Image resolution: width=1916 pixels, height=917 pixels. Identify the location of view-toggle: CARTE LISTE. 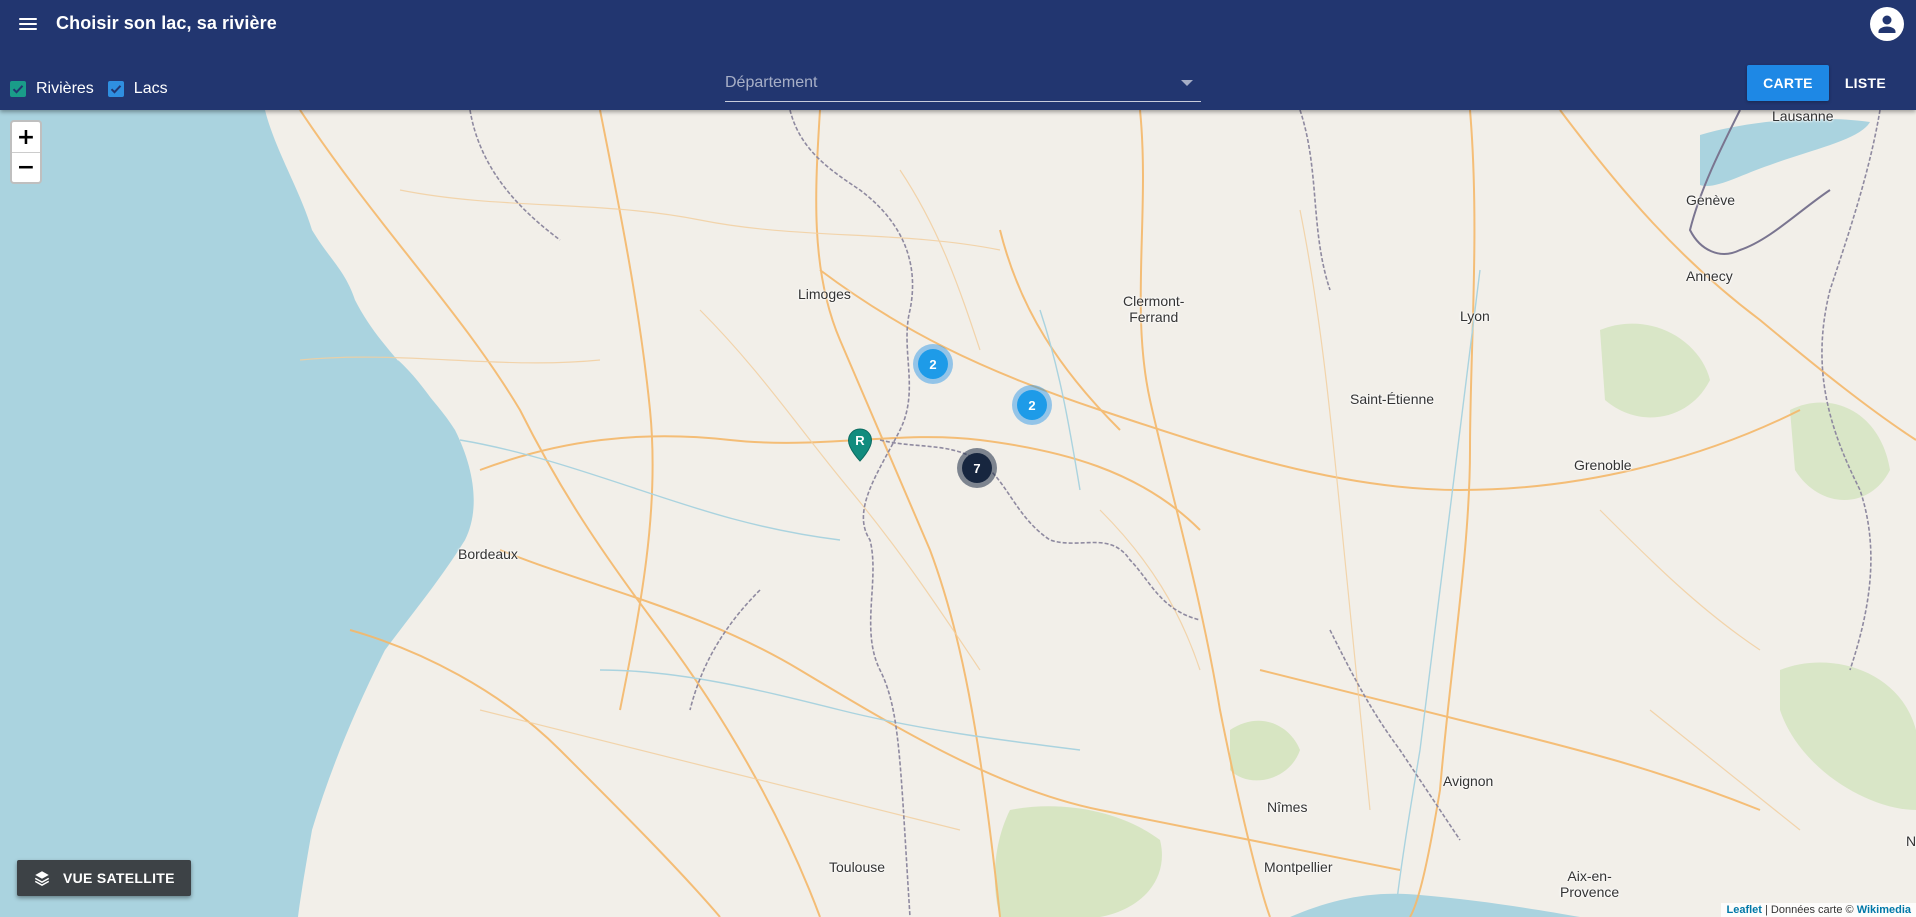
(1824, 83).